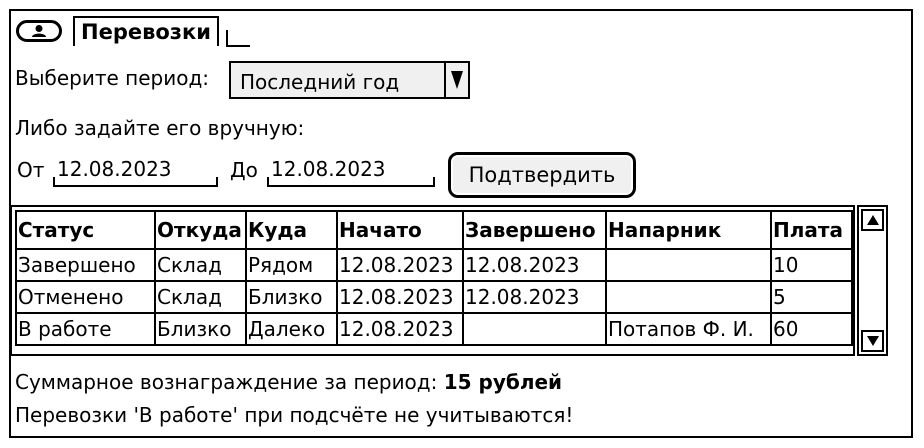 This screenshot has height=448, width=924. I want to click on summary-value: 15 рублей, so click(503, 382).